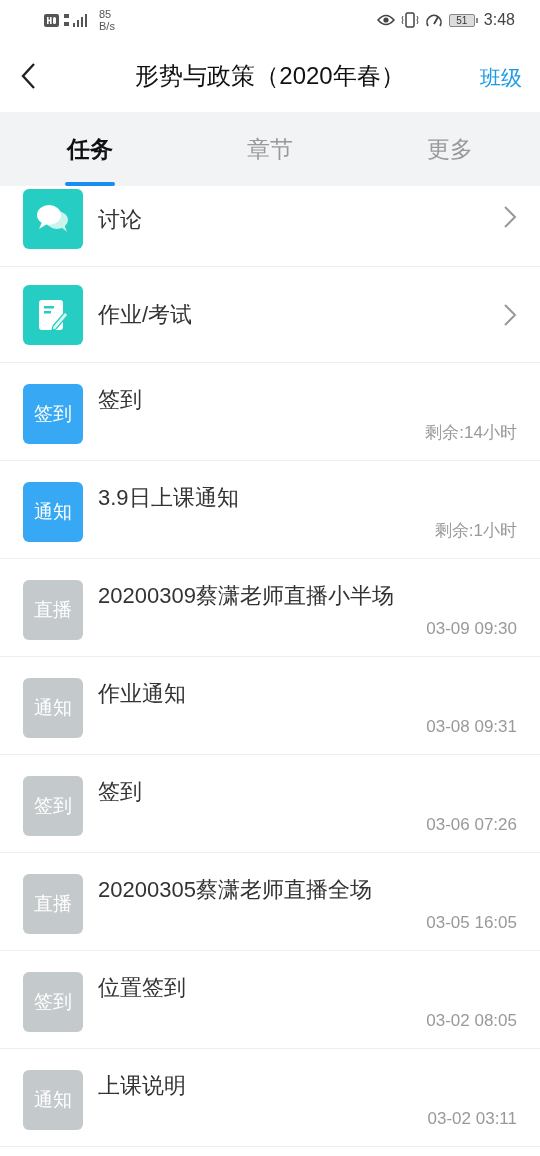 The image size is (540, 1156). What do you see at coordinates (270, 804) in the screenshot?
I see `task-item: 签到 签到 03-06 07:26` at bounding box center [270, 804].